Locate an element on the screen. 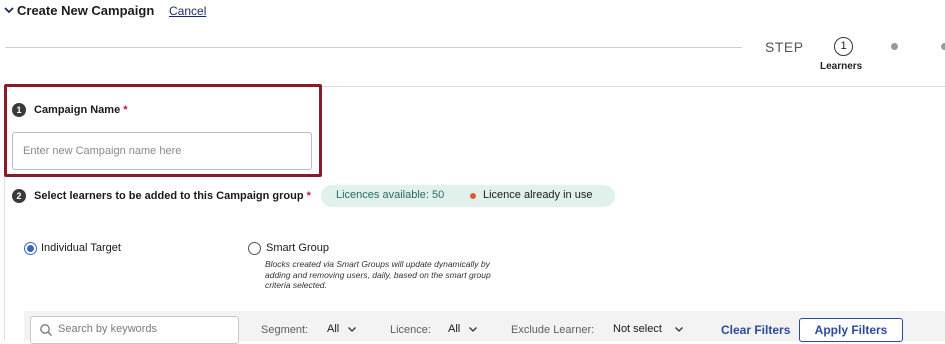 The height and width of the screenshot is (344, 945). individual-target-label: Individual Target is located at coordinates (81, 248).